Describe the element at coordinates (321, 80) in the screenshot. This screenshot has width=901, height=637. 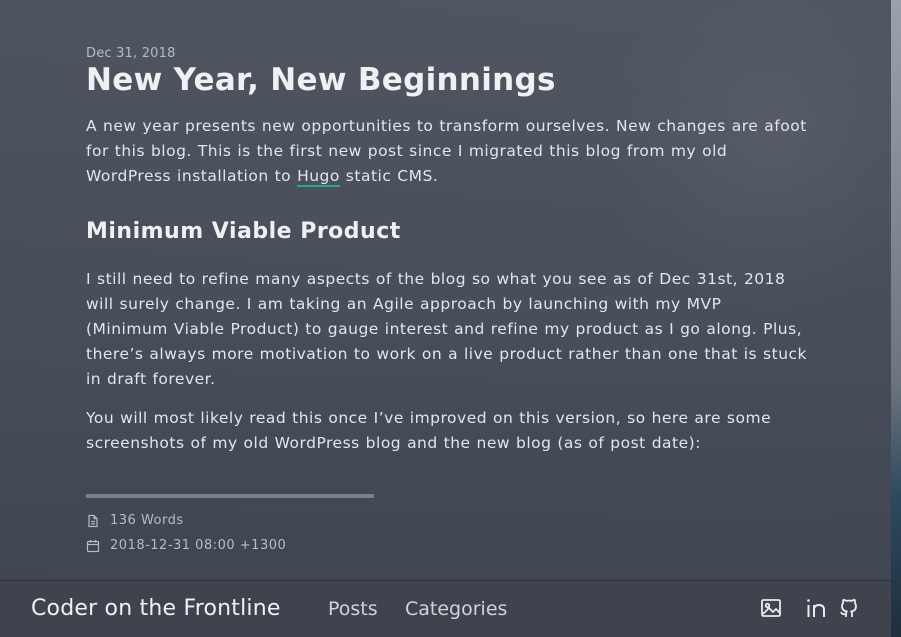
I see `post-title: New Year, New Beginnings` at that location.